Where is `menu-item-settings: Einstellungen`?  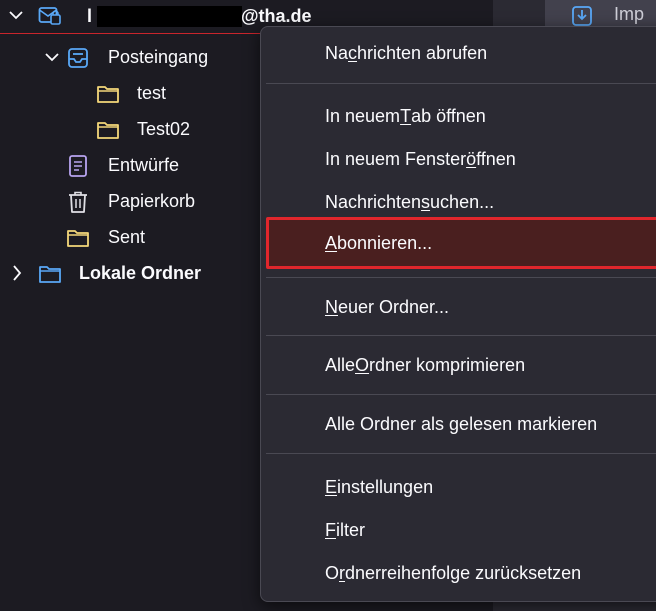 menu-item-settings: Einstellungen is located at coordinates (461, 487).